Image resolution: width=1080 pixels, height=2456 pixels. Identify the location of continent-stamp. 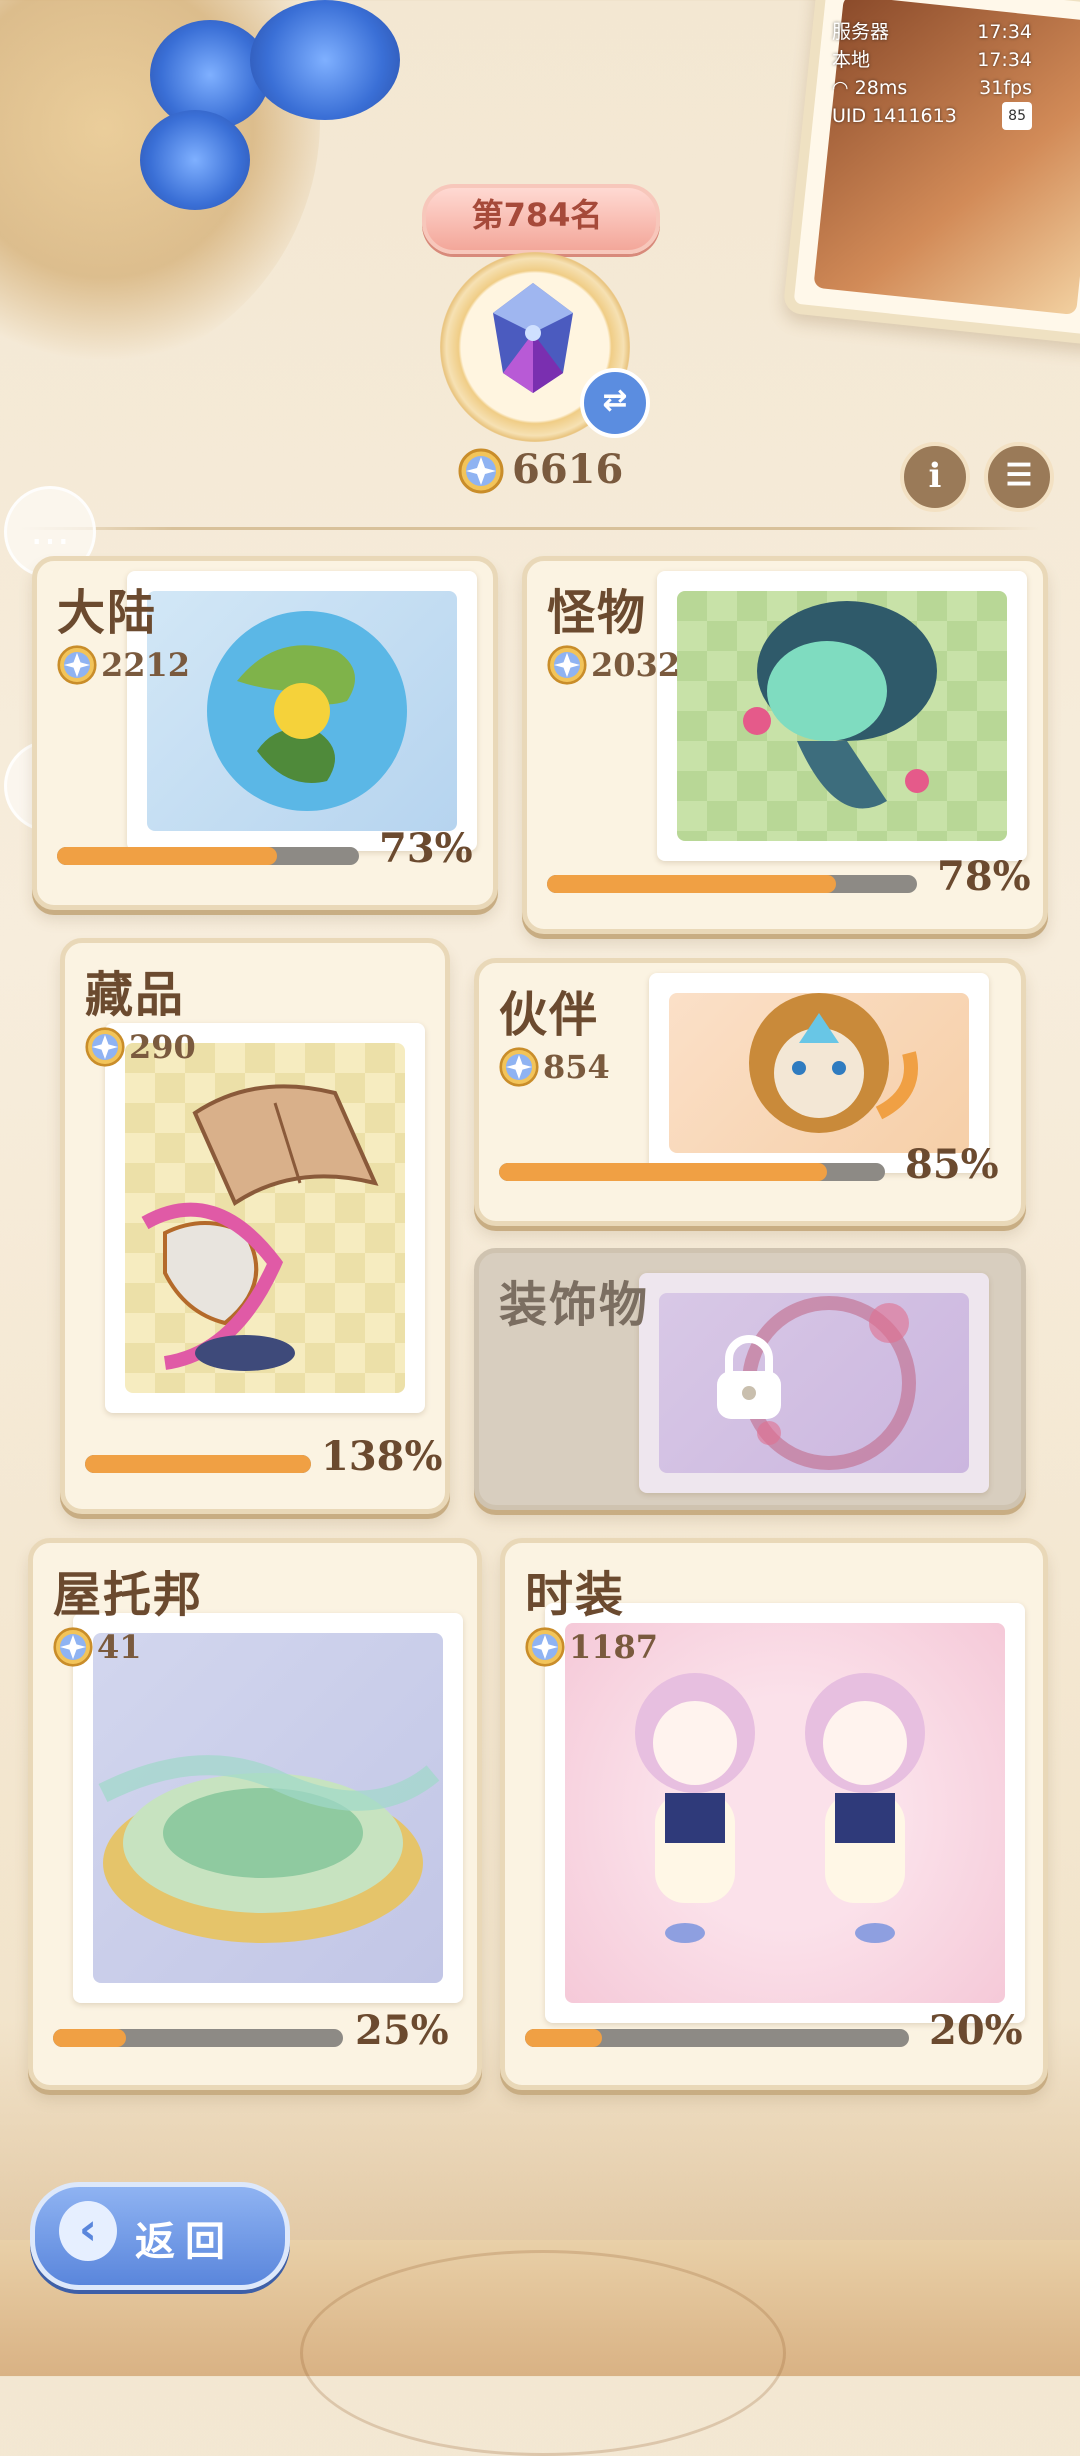
(302, 711).